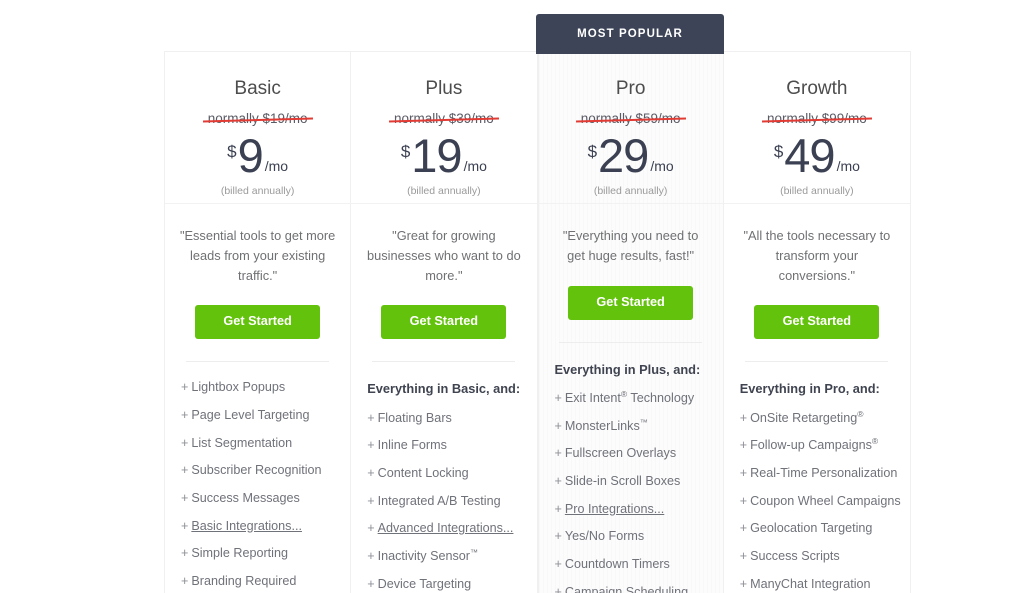  Describe the element at coordinates (444, 389) in the screenshot. I see `feature-list-heading: Everything in Basic, and:` at that location.